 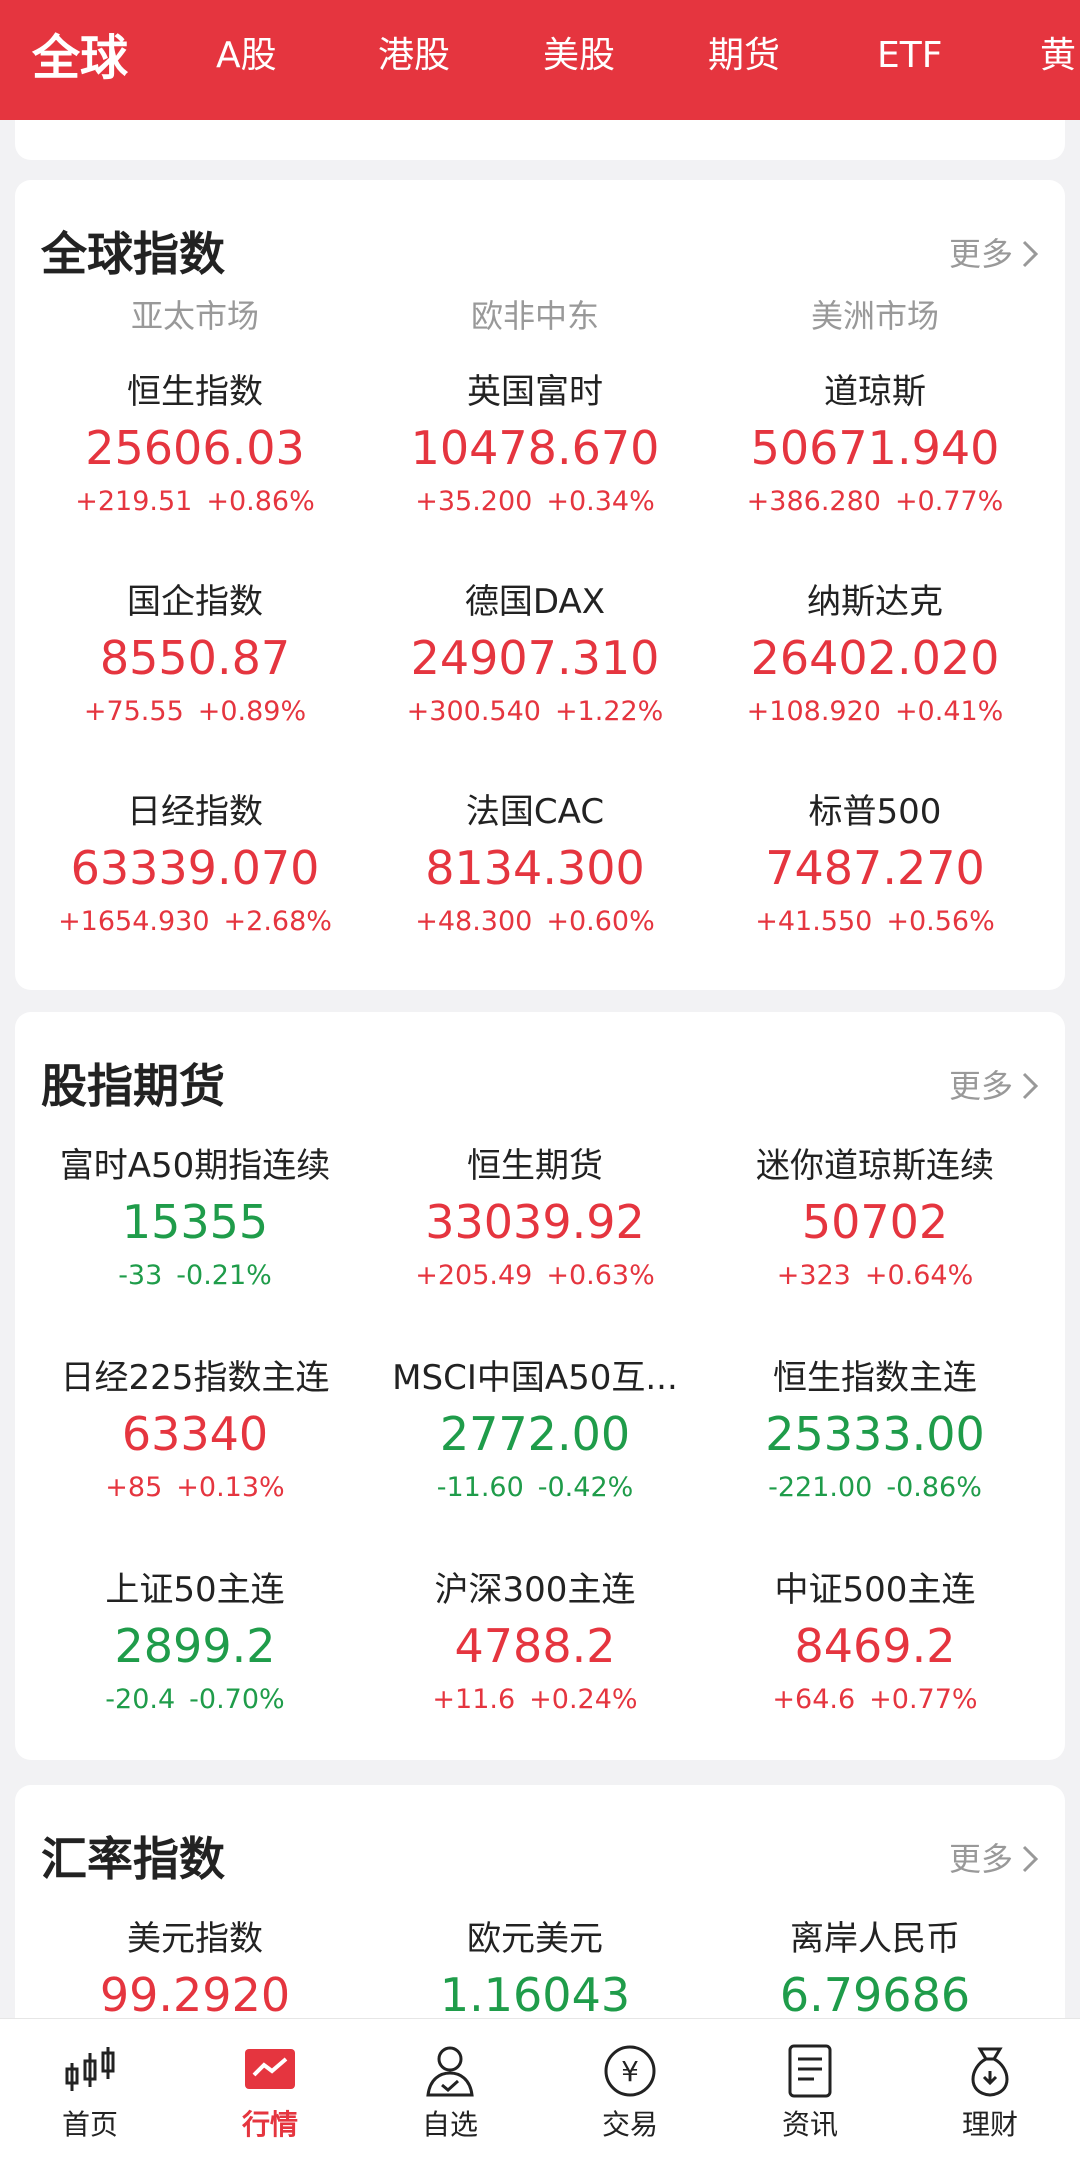 I want to click on bottom-tab-wealth: 理财, so click(x=990, y=2089).